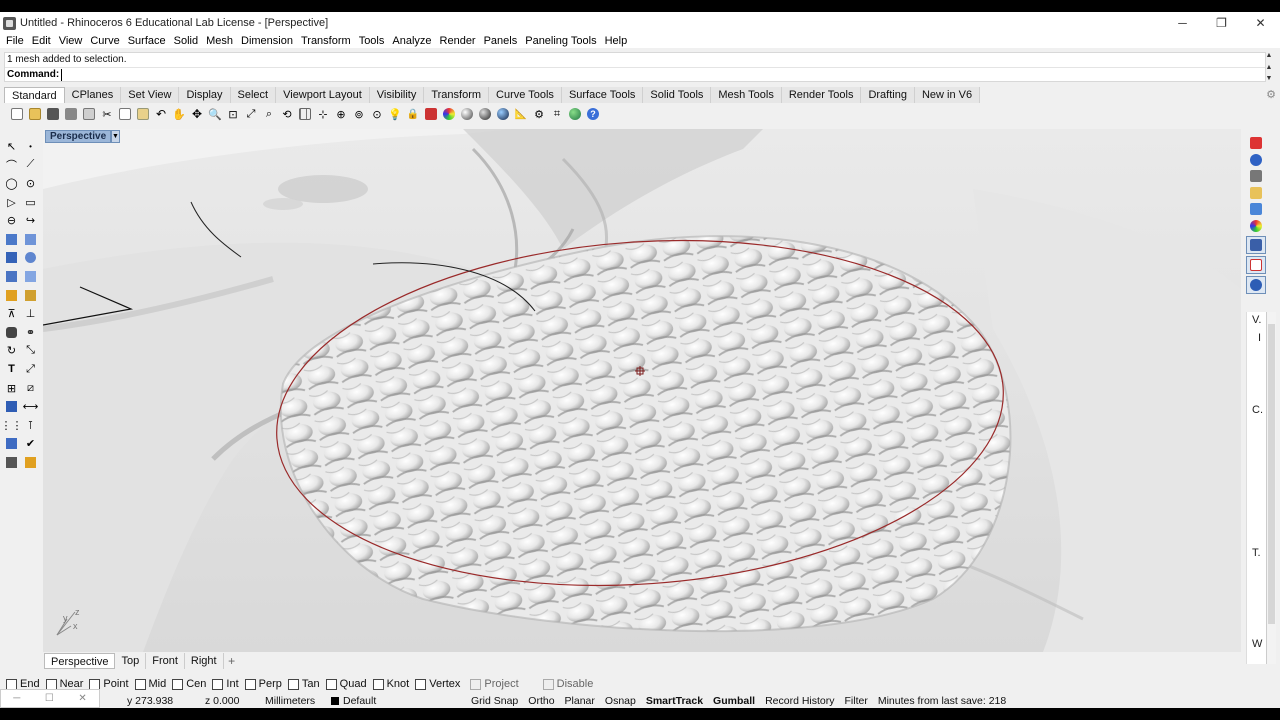 The height and width of the screenshot is (720, 1280). What do you see at coordinates (341, 114) in the screenshot?
I see `grid-snap-icon: ⊕` at bounding box center [341, 114].